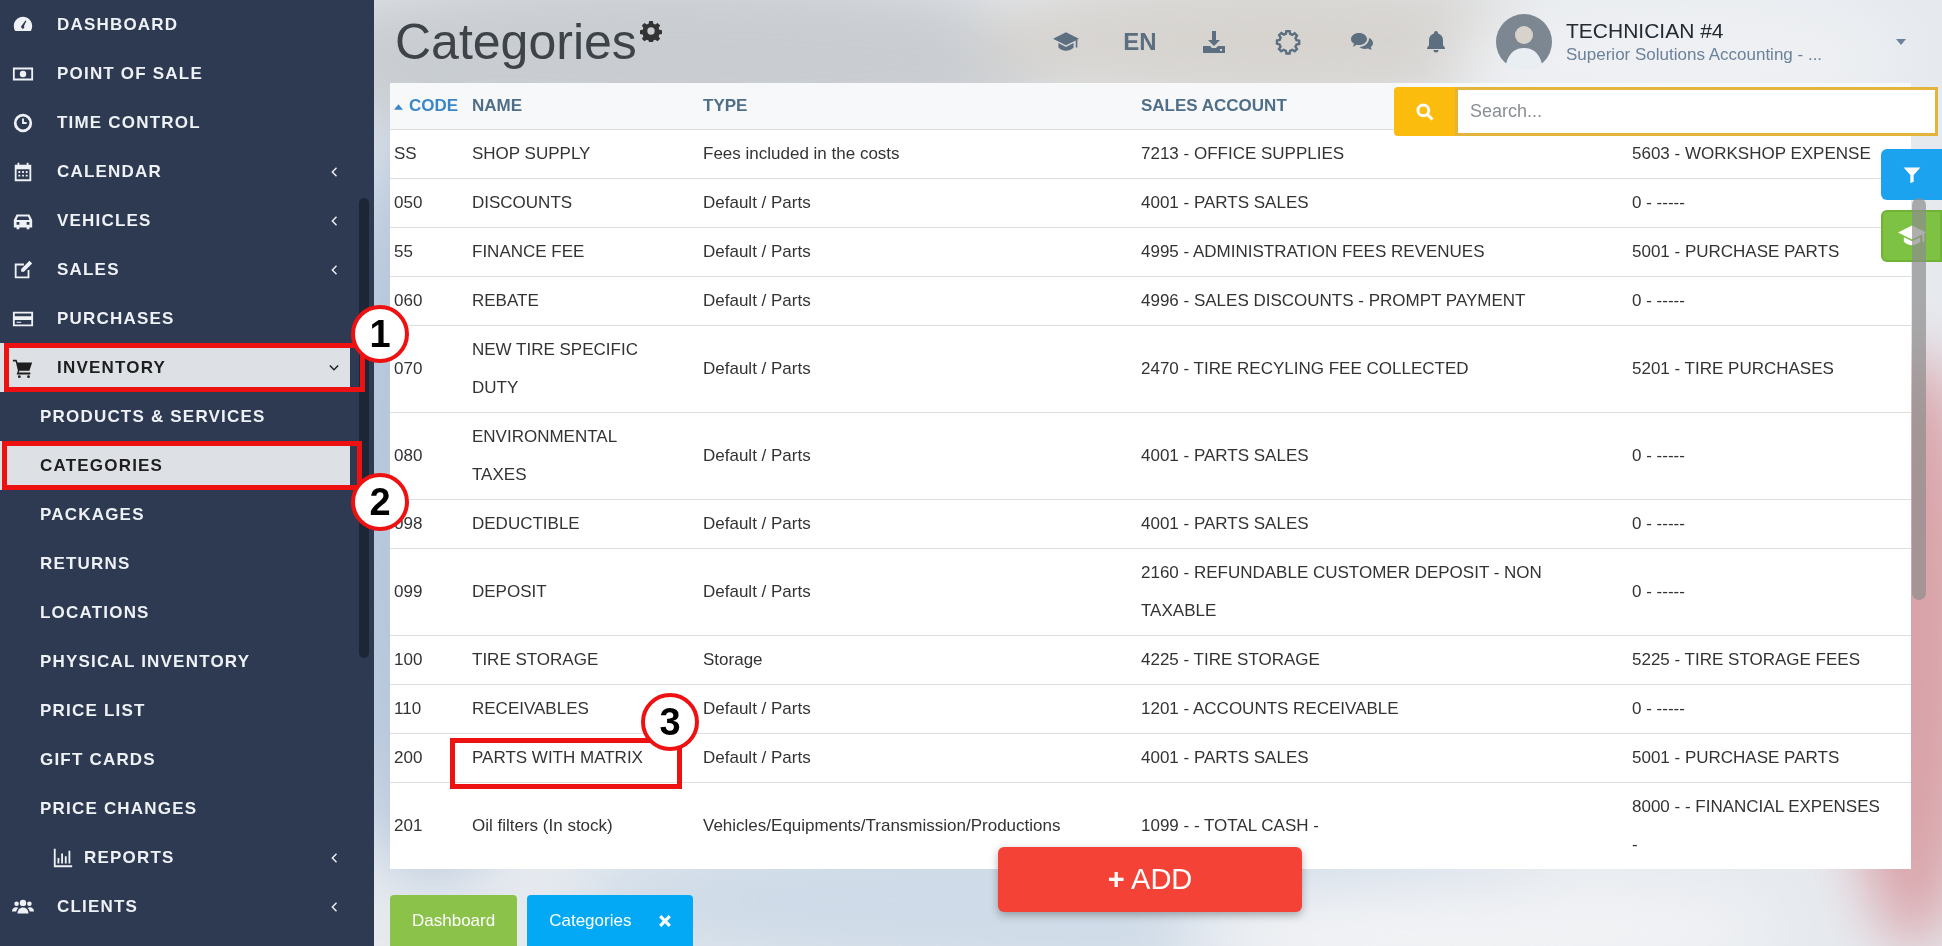 This screenshot has width=1942, height=946. I want to click on table-cell: DEPOSIT, so click(509, 591).